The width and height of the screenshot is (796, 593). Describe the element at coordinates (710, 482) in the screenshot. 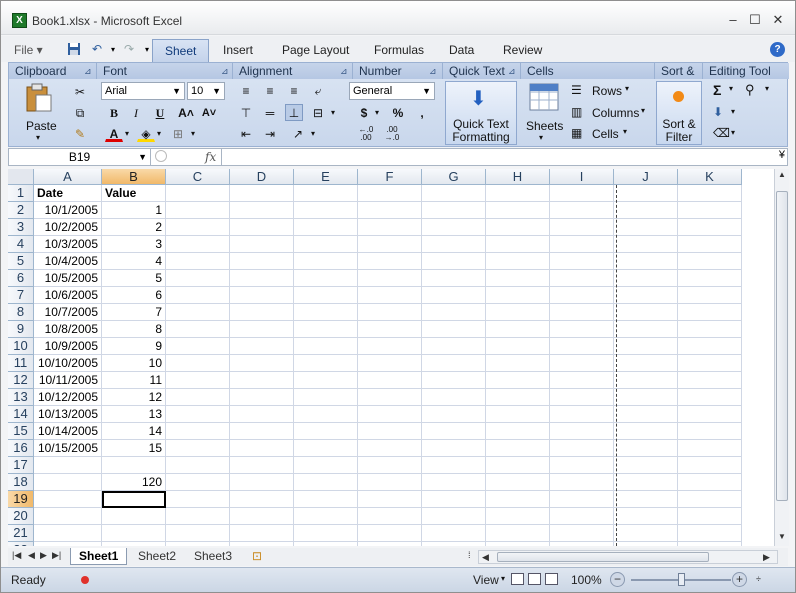

I see `cell-k18` at that location.